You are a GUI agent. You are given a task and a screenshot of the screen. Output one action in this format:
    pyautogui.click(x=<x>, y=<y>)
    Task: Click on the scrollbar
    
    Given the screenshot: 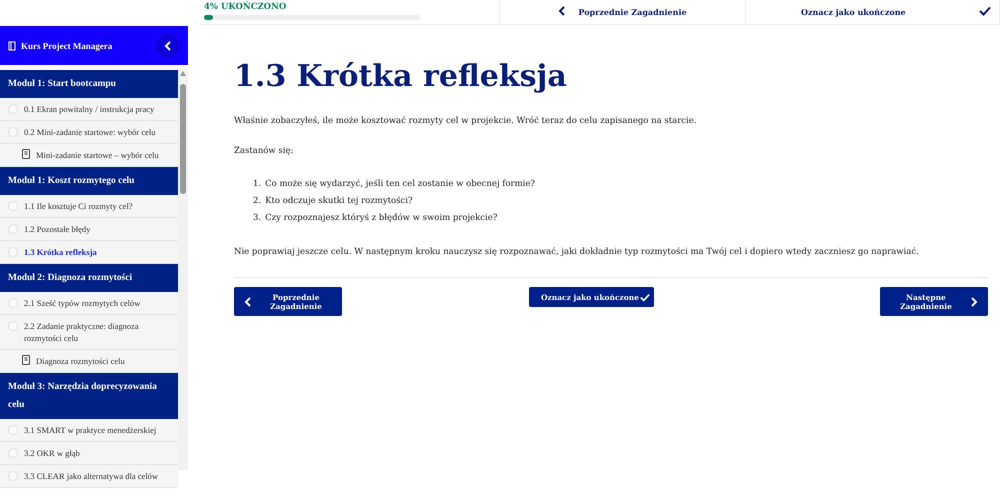 What is the action you would take?
    pyautogui.click(x=183, y=270)
    